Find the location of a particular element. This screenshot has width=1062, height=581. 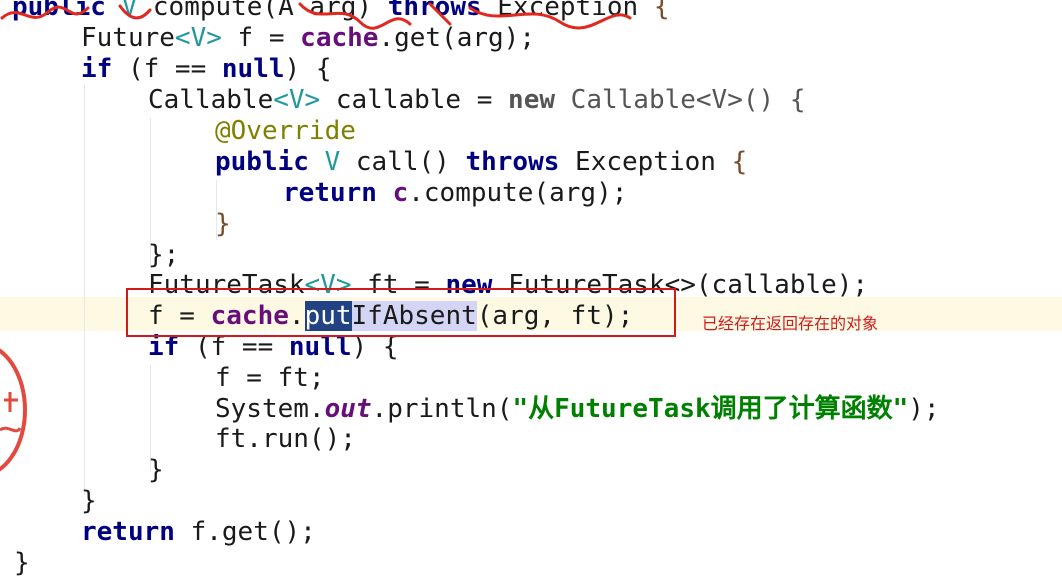

code-line-17: } is located at coordinates (89, 501).